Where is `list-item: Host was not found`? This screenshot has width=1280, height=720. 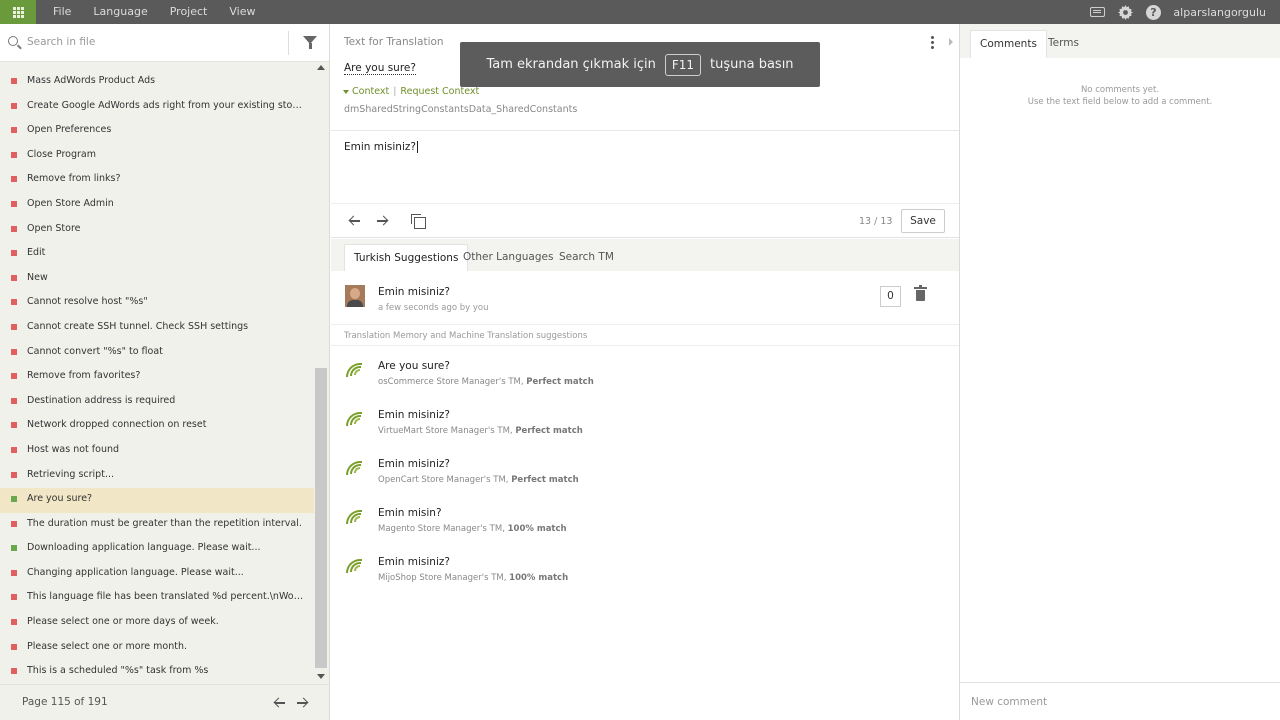 list-item: Host was not found is located at coordinates (157, 451).